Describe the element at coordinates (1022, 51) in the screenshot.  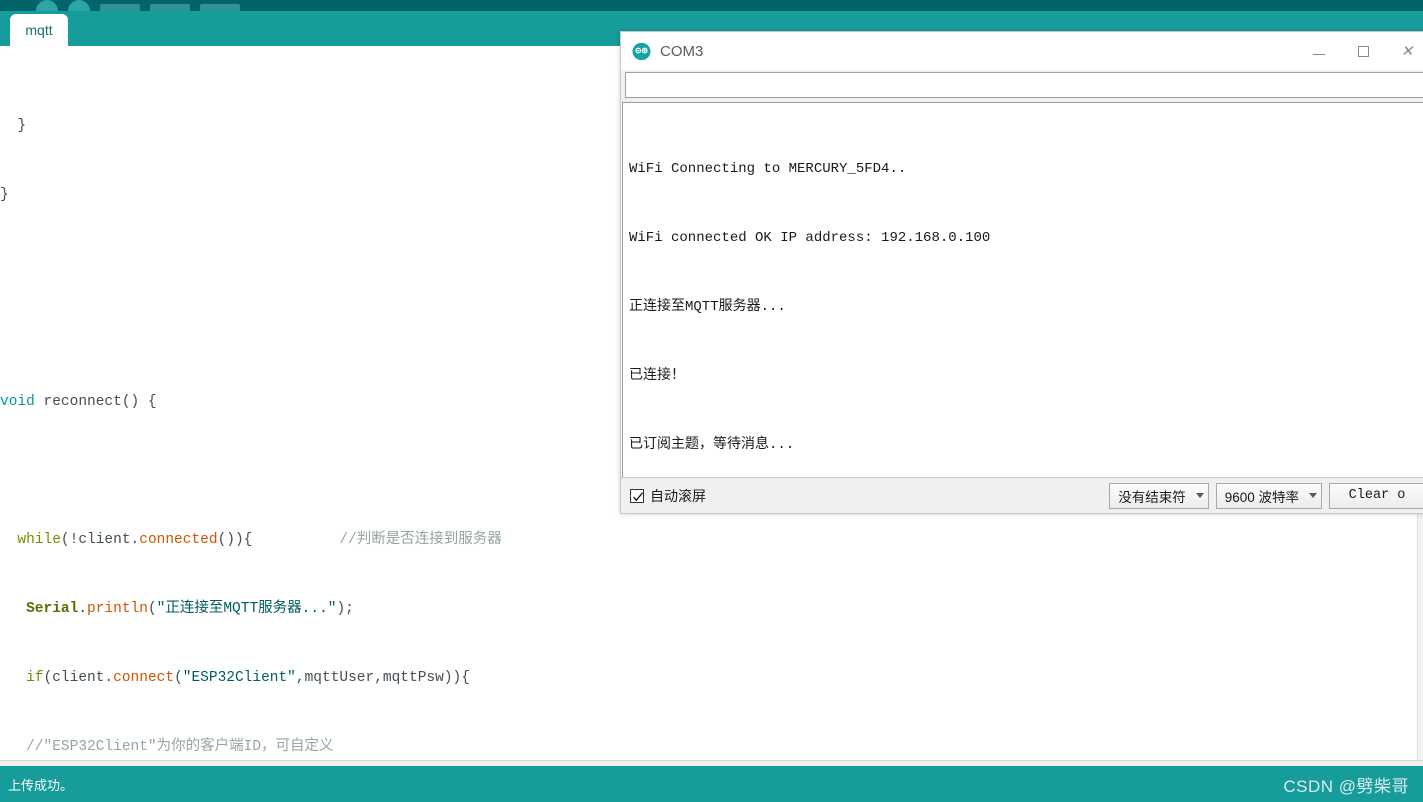
I see `serial-monitor-titlebar: COM3 ✕` at that location.